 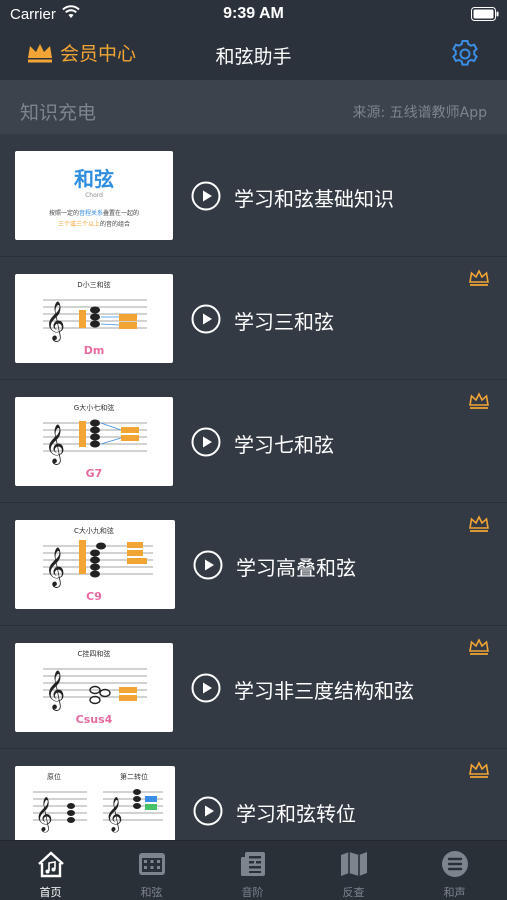 What do you see at coordinates (94, 441) in the screenshot?
I see `lesson-thumbnail: G大小七和弦 𝄞 G7` at bounding box center [94, 441].